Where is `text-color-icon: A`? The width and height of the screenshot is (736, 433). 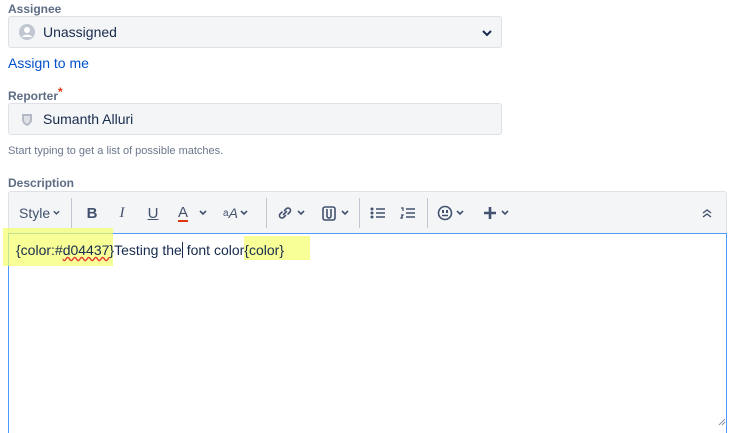 text-color-icon: A is located at coordinates (183, 213).